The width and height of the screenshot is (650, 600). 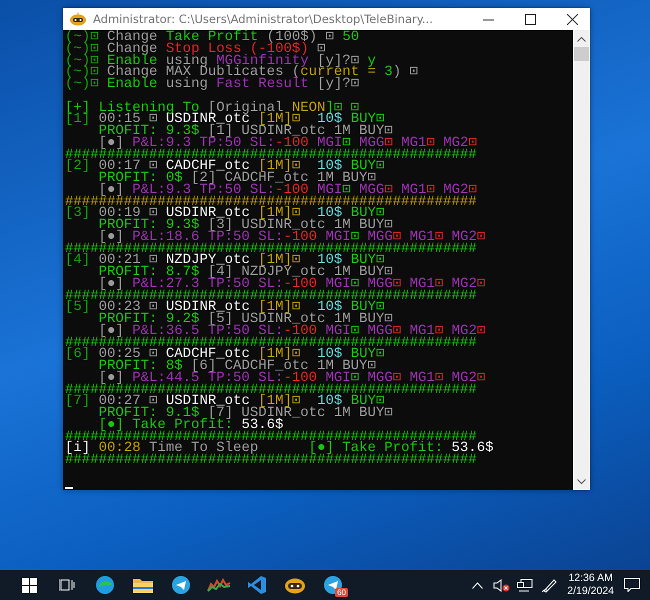 I want to click on clock: 12:36 AM 2/19/2024, so click(x=590, y=585).